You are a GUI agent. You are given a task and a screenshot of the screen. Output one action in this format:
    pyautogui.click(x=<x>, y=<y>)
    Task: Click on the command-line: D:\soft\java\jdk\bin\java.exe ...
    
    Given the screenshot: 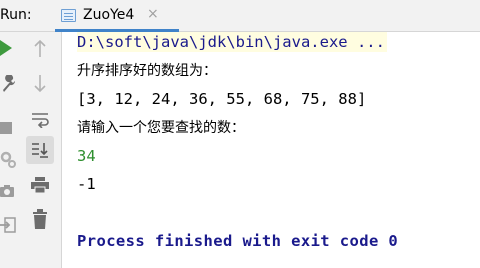 What is the action you would take?
    pyautogui.click(x=232, y=42)
    